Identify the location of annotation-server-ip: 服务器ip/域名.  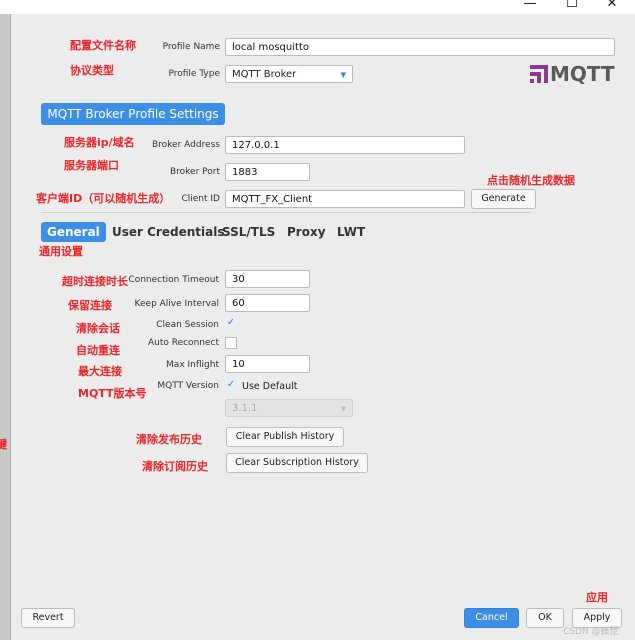
(99, 142).